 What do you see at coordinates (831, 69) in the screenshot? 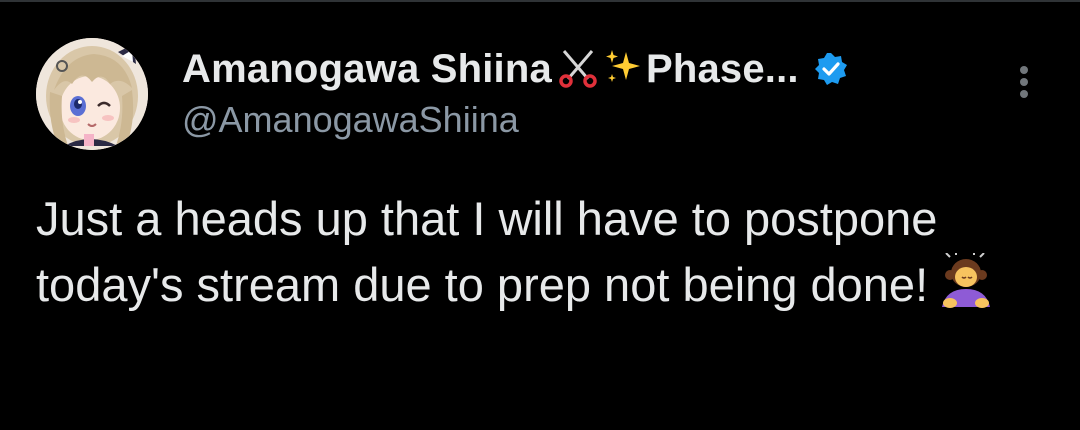
I see `verified-badge-icon` at bounding box center [831, 69].